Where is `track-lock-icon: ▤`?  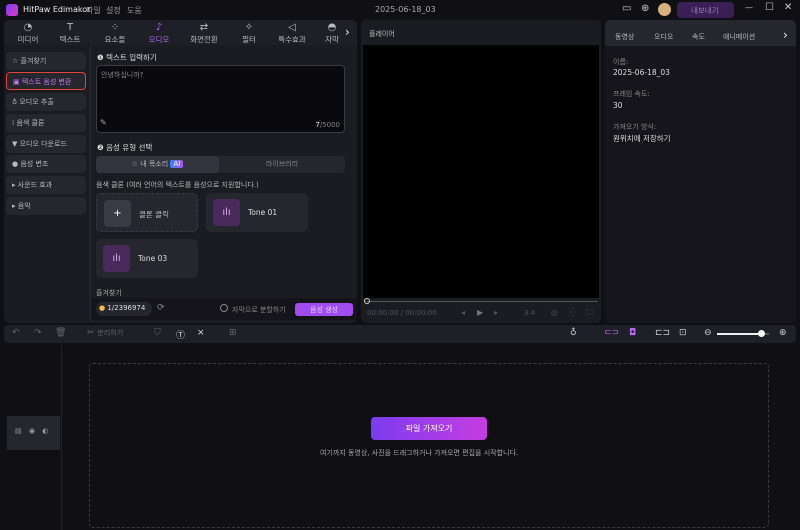 track-lock-icon: ▤ is located at coordinates (18, 431).